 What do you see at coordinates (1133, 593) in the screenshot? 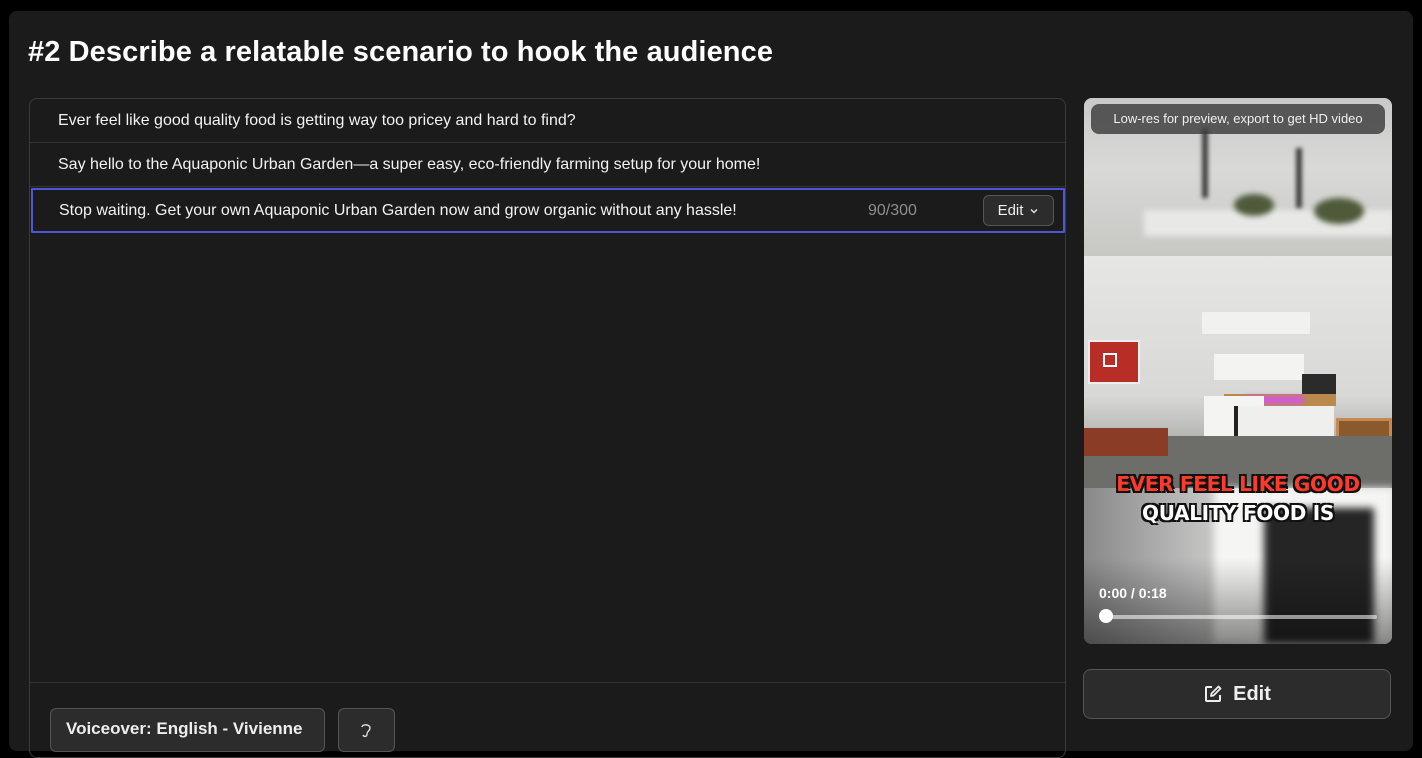
I see `playback-time: 0:00 / 0:18` at bounding box center [1133, 593].